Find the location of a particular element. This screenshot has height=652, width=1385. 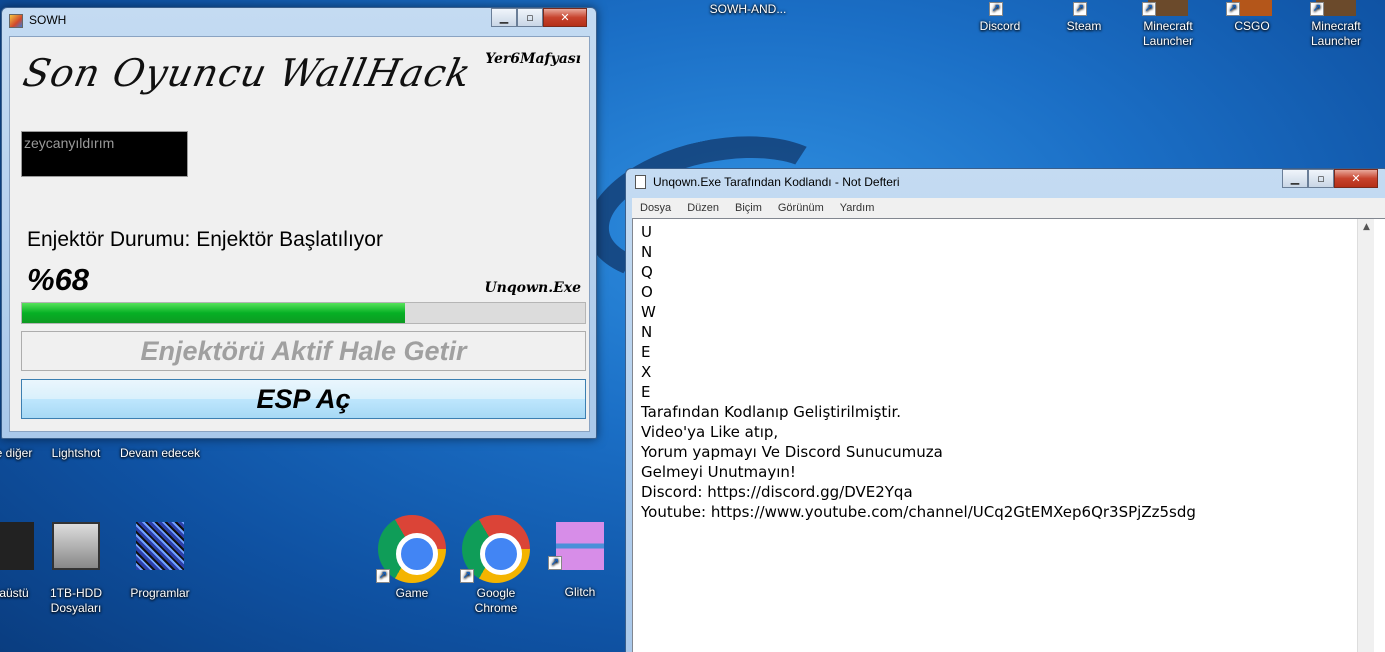

desktop-icon-google-chrome: ↗ Google Chrome is located at coordinates (496, 565).